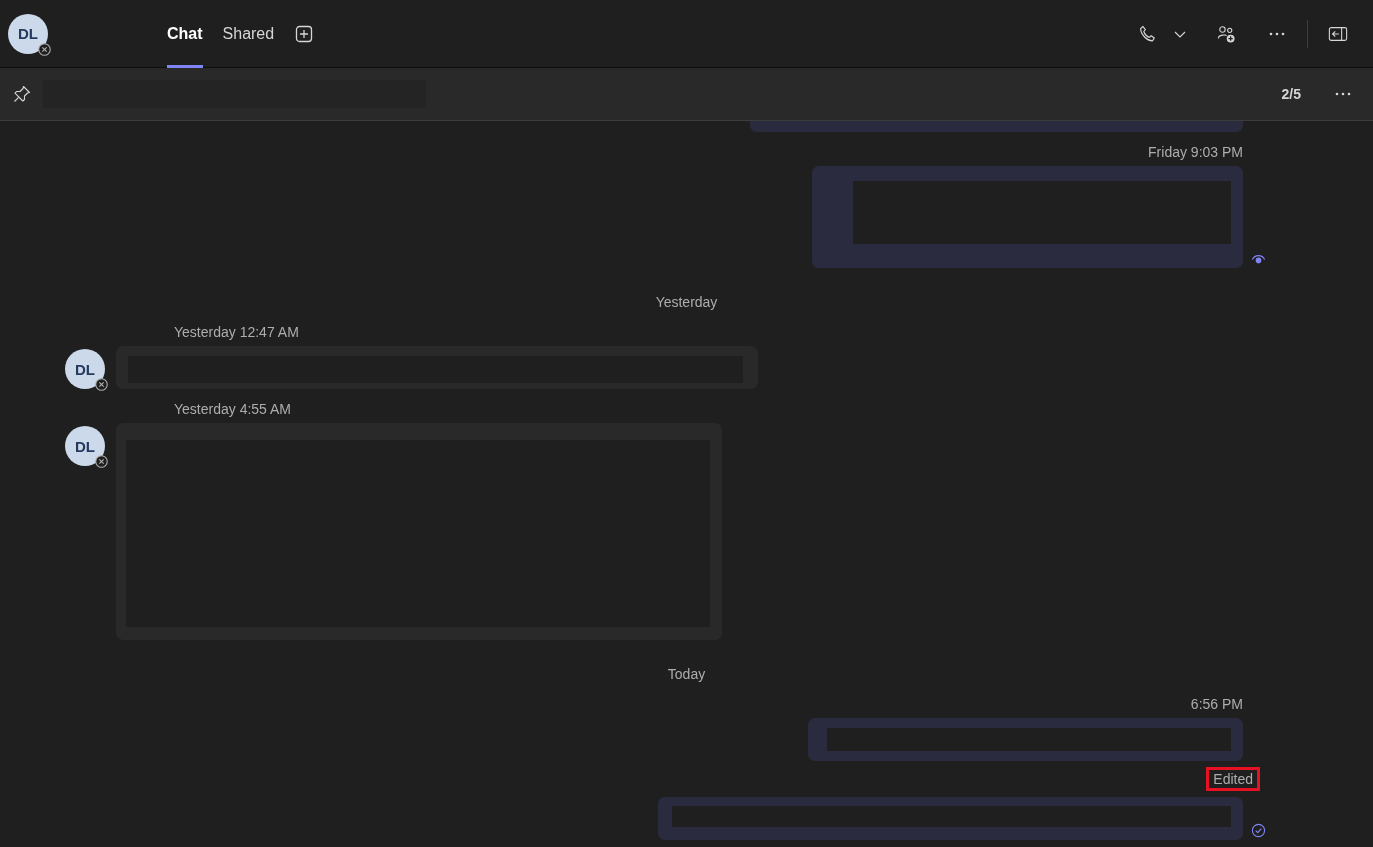 This screenshot has height=847, width=1373. I want to click on message-timestamp: Yesterday 4:55 AM, so click(232, 409).